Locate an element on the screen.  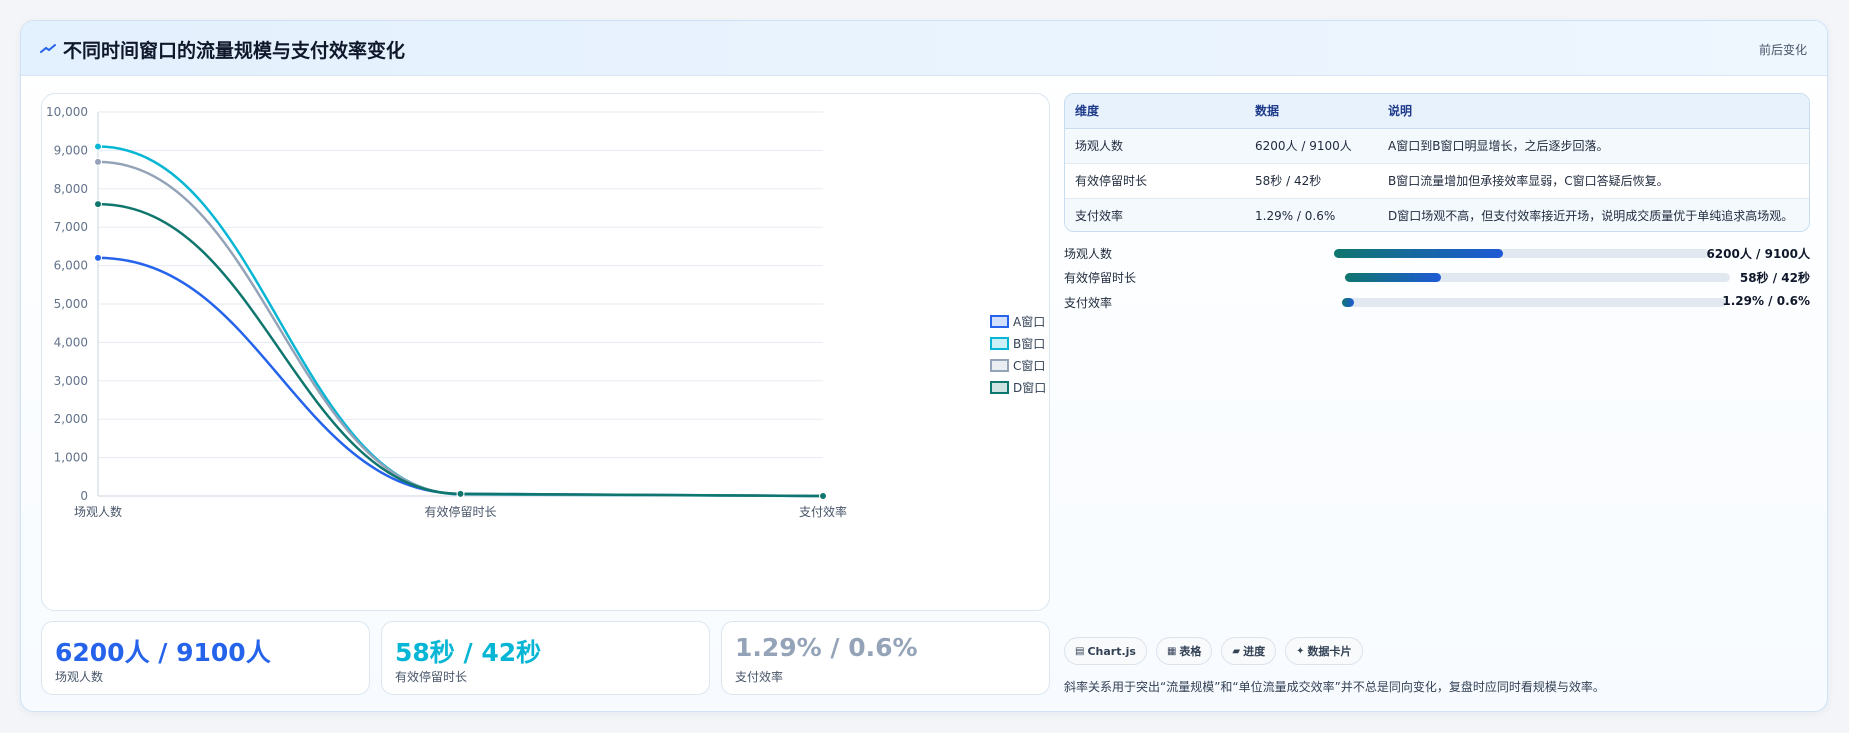
x-tick-label: 有效停留时长 is located at coordinates (460, 511).